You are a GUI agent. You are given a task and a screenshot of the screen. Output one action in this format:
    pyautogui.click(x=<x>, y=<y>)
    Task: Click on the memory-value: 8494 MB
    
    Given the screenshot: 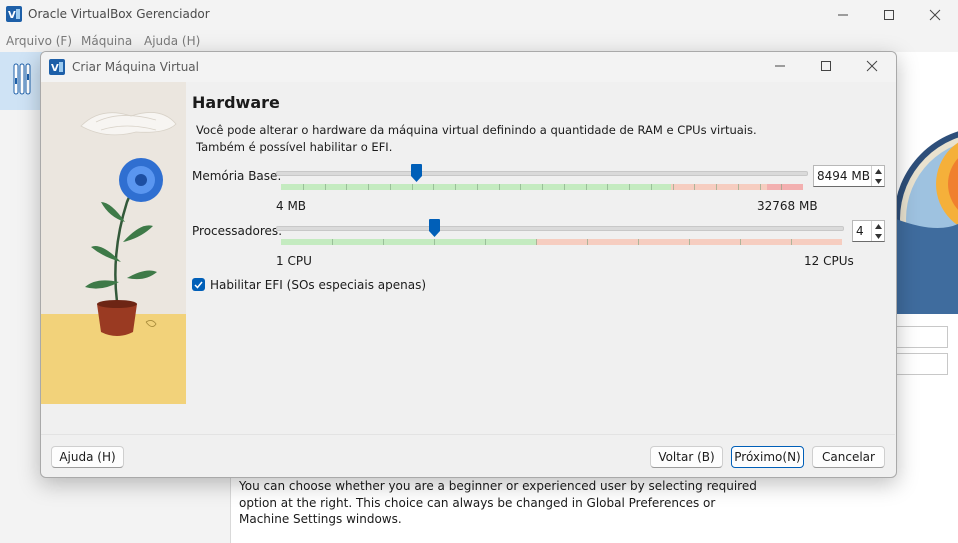 What is the action you would take?
    pyautogui.click(x=843, y=176)
    